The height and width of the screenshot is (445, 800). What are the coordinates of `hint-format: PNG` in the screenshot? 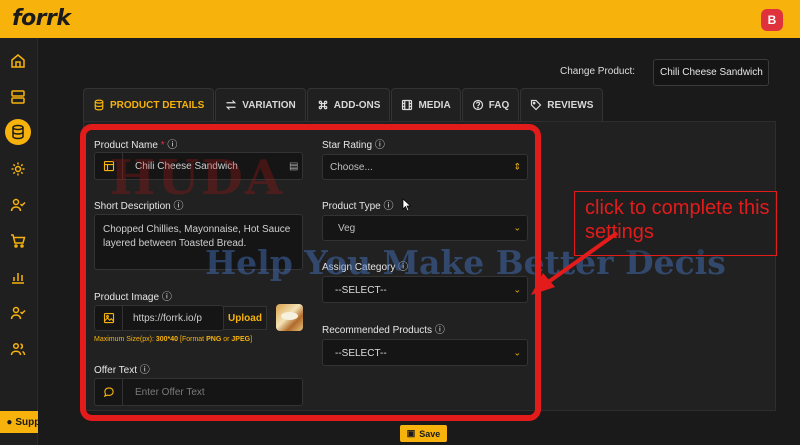 It's located at (214, 339).